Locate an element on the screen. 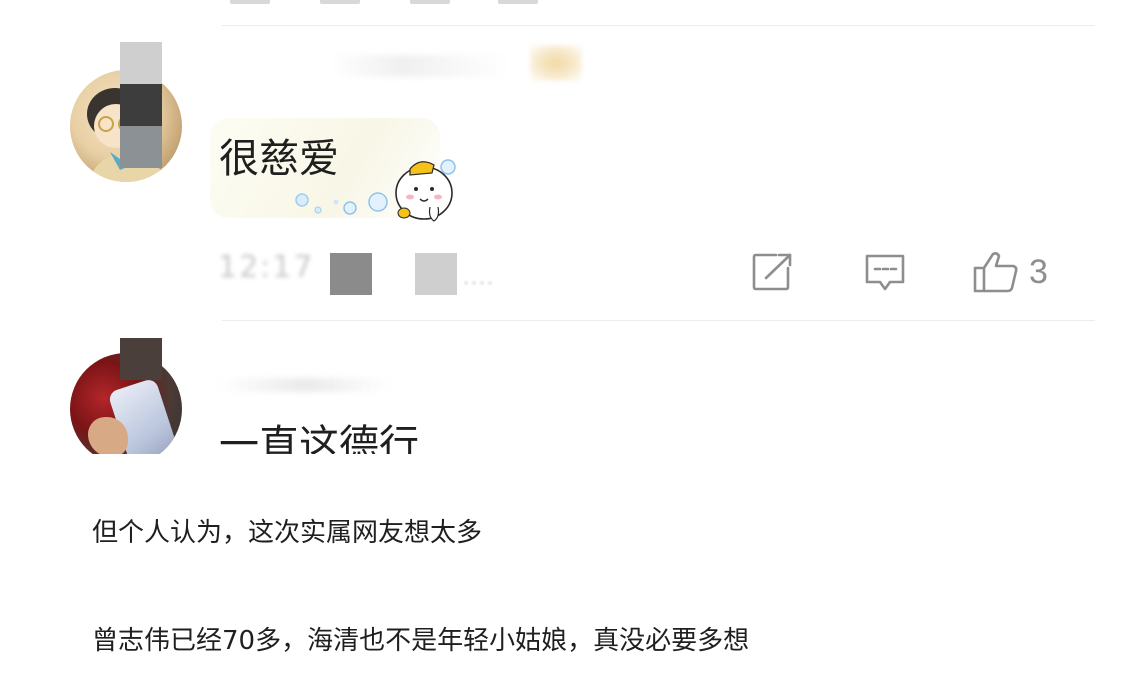 This screenshot has height=685, width=1126. divider-comments is located at coordinates (658, 320).